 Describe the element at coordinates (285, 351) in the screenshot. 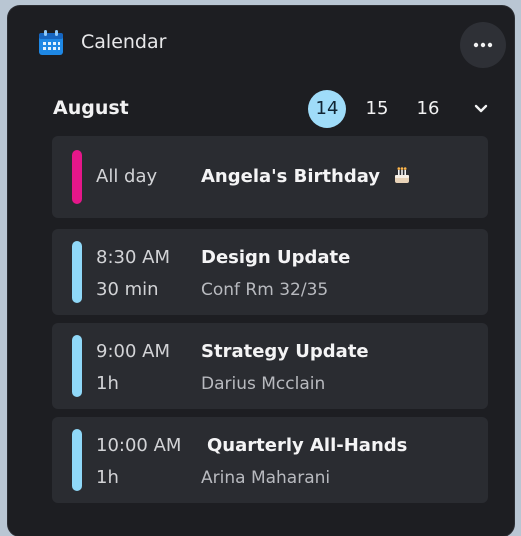

I see `event-title: Strategy Update` at that location.